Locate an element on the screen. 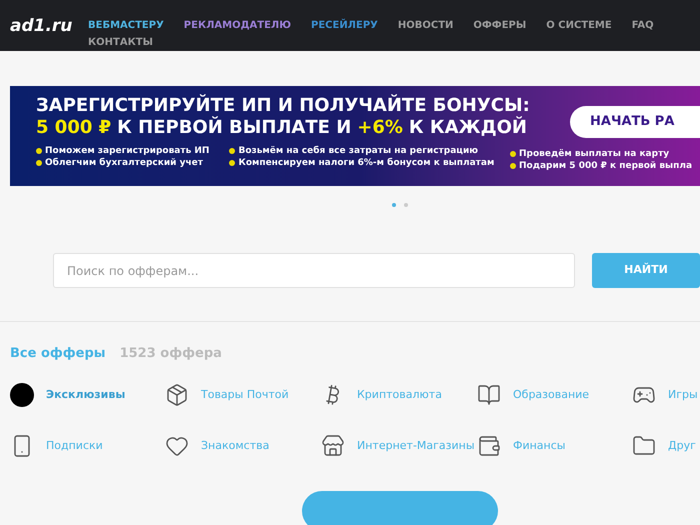  nav-link: РЕСЕЙЛЕРУ is located at coordinates (344, 25).